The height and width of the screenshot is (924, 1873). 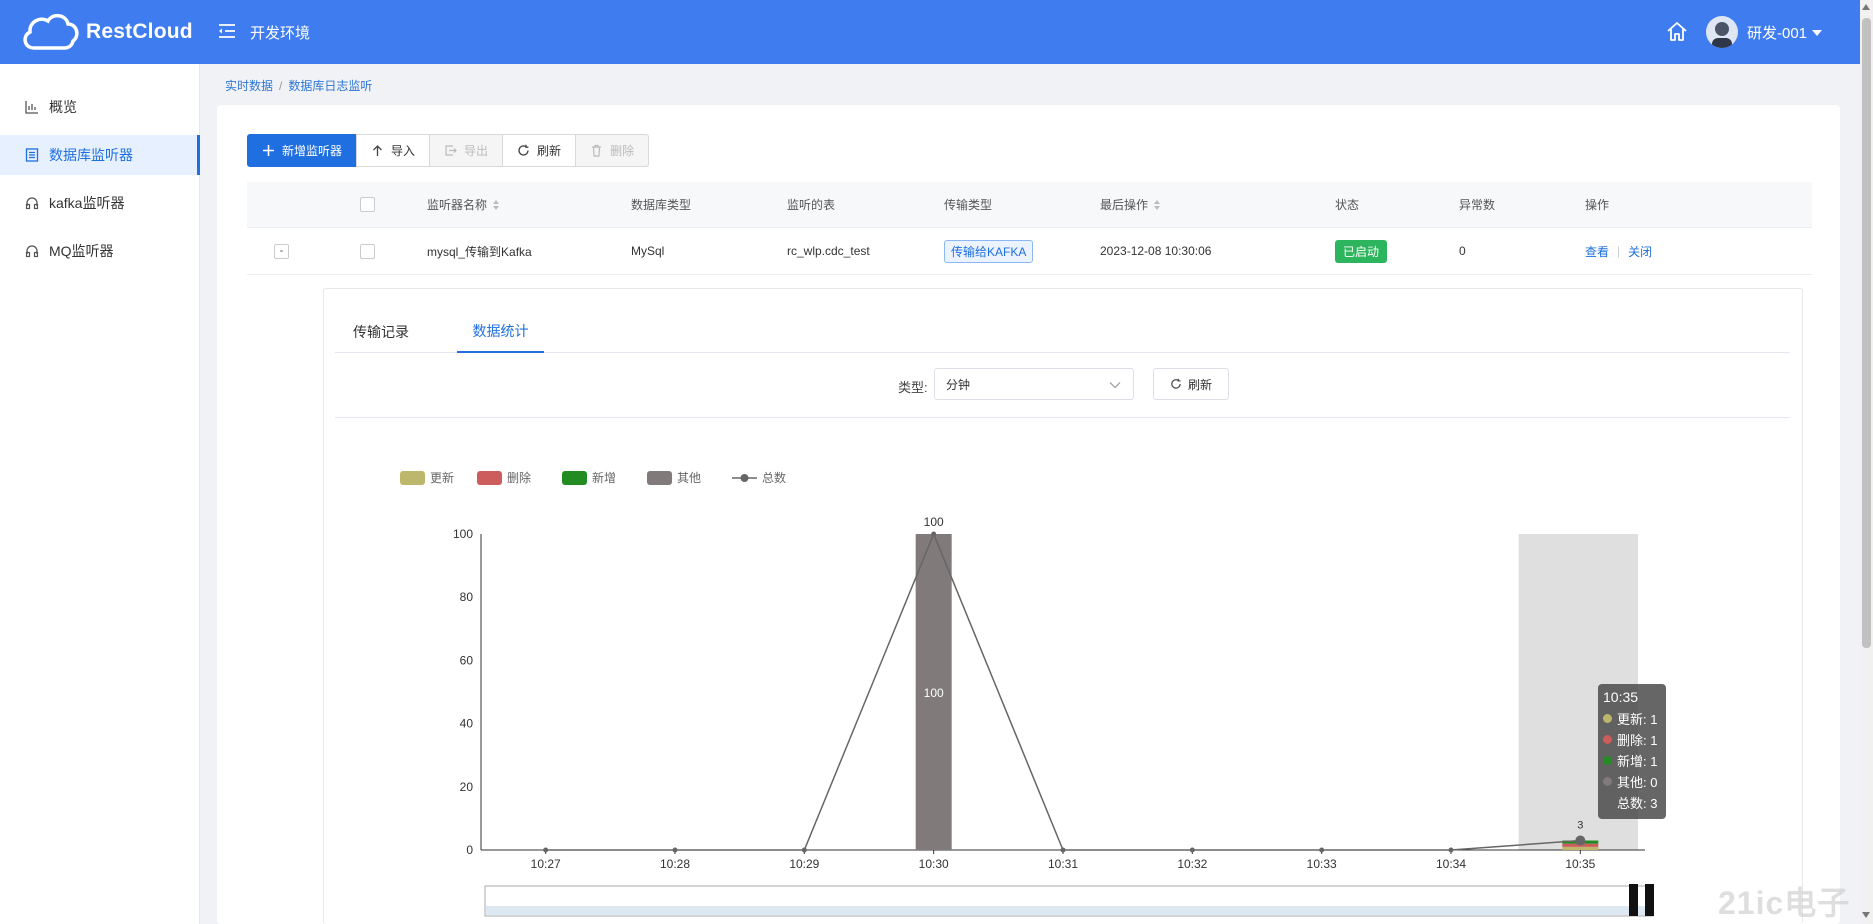 I want to click on cell-errors: 0, so click(x=1462, y=251).